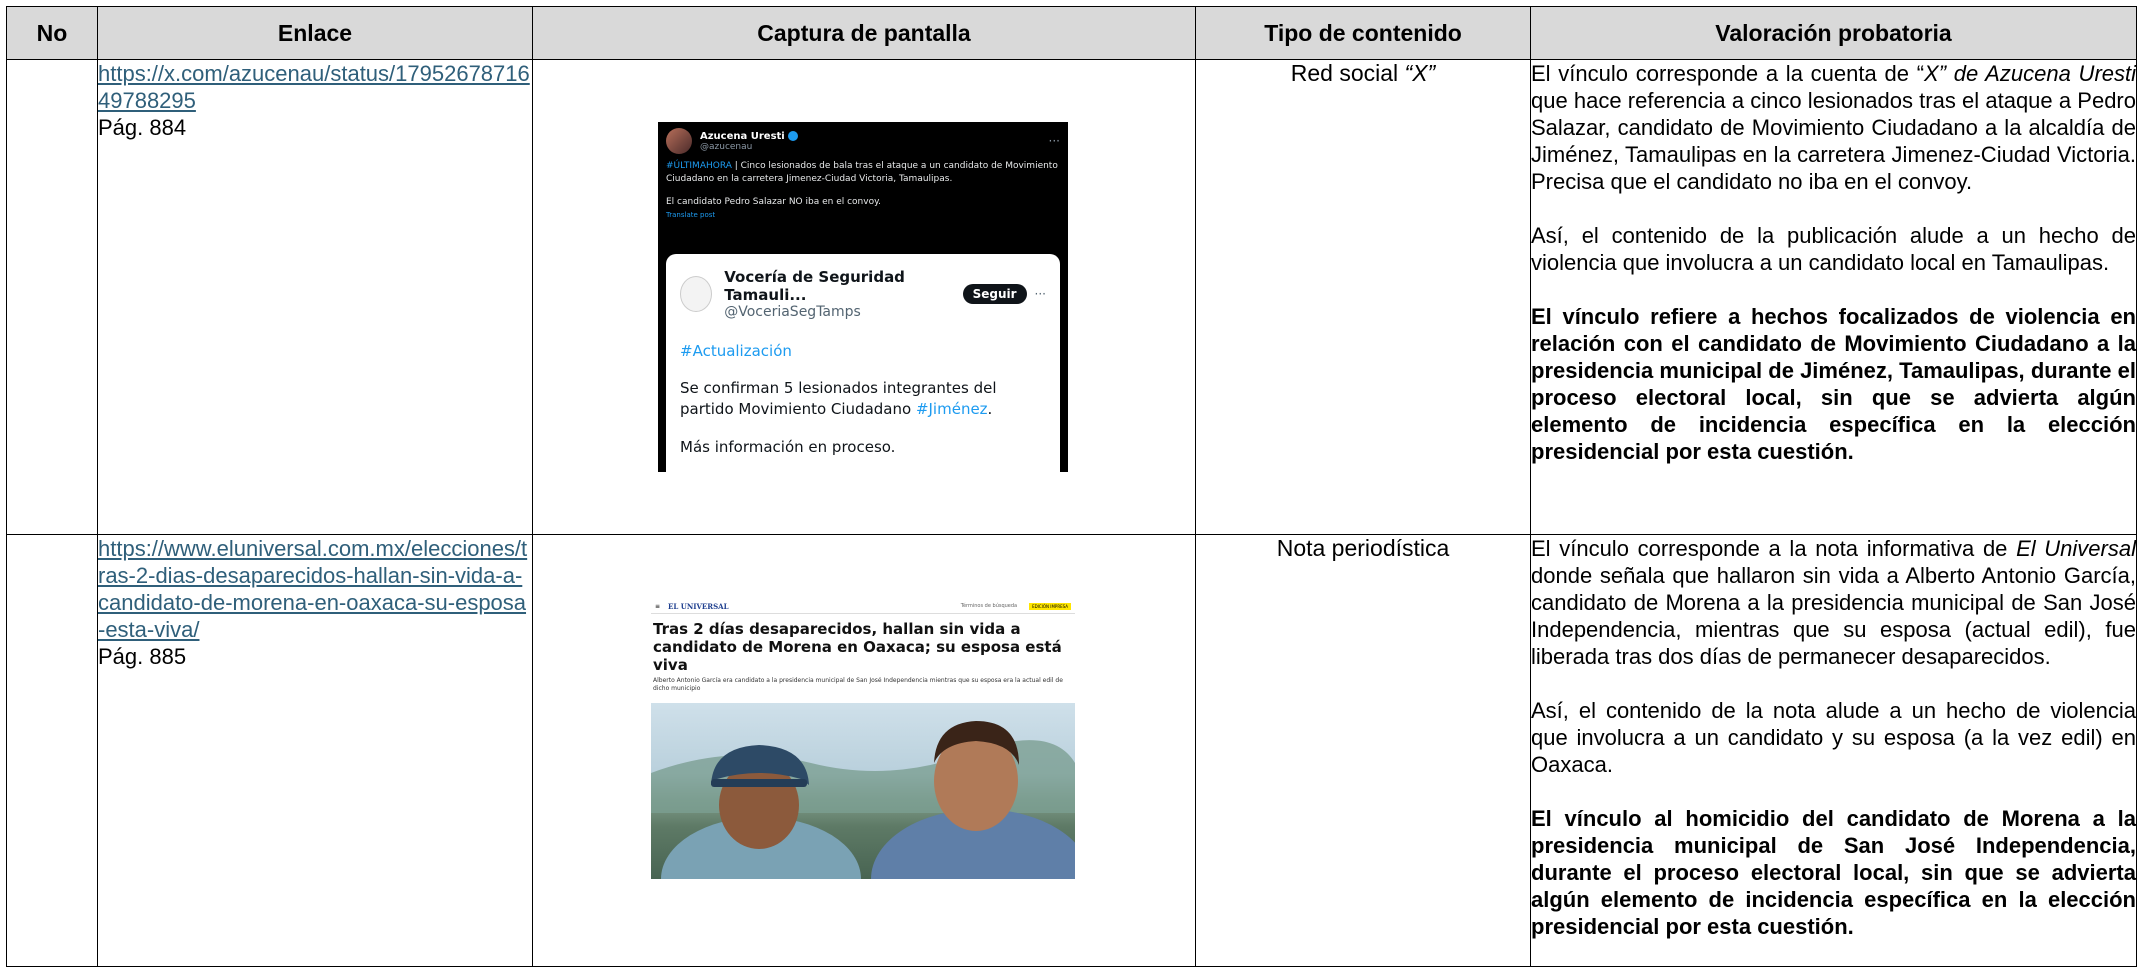 The image size is (2143, 975). Describe the element at coordinates (994, 294) in the screenshot. I see `follow-button: Seguir` at that location.